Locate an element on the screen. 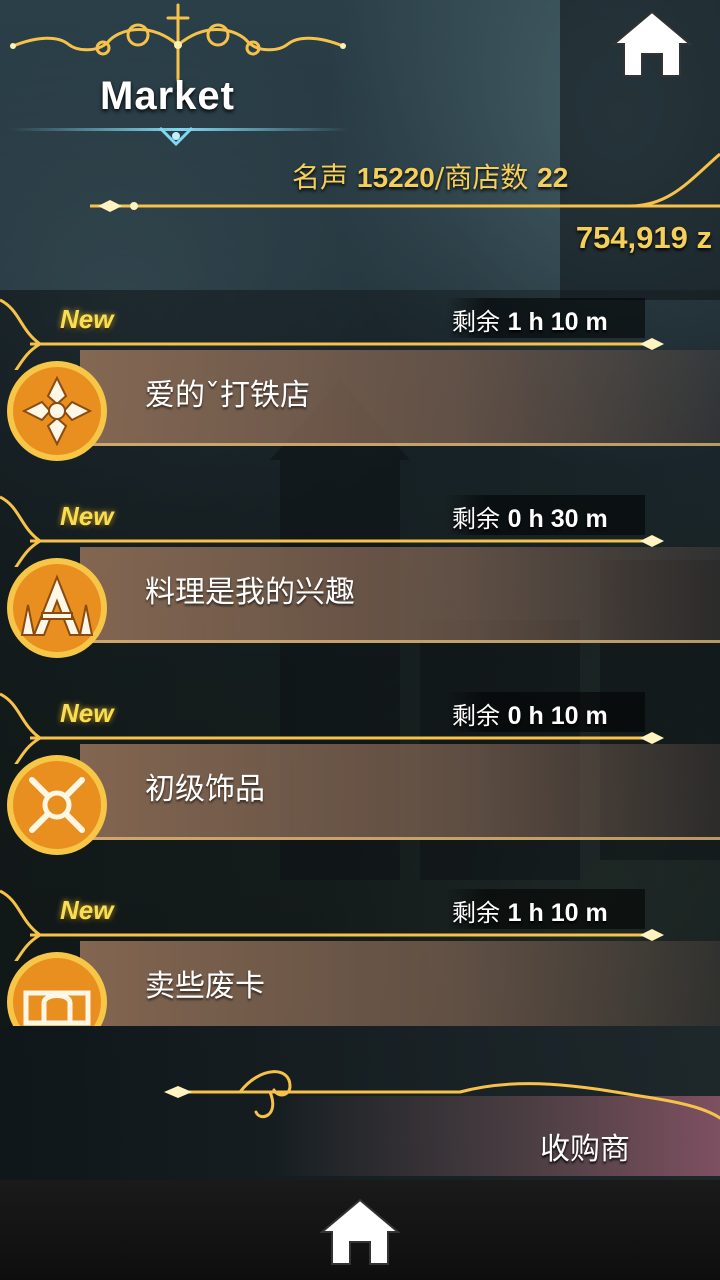  accessory-emblem-icon is located at coordinates (57, 805).